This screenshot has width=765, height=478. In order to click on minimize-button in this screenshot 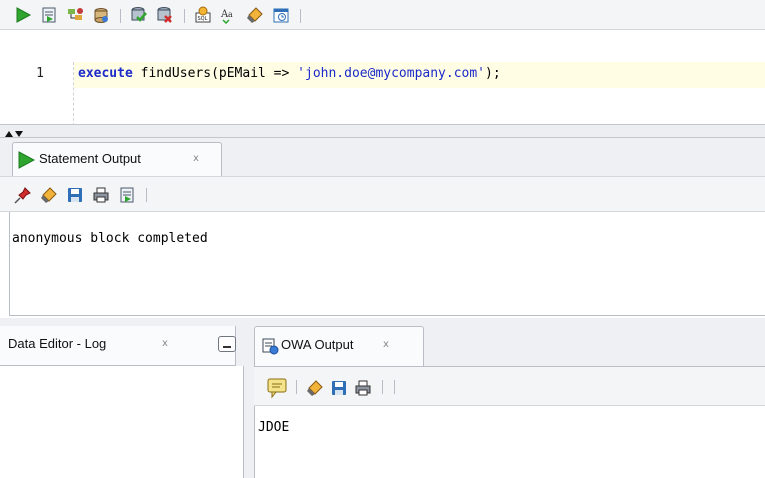, I will do `click(227, 344)`.